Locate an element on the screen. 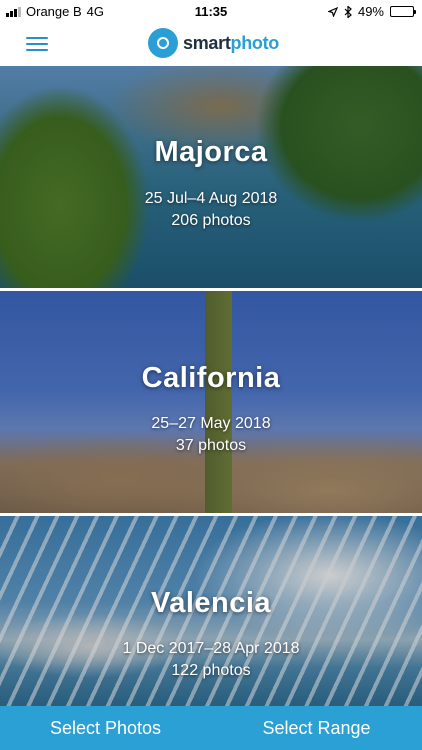  logo-mark-icon is located at coordinates (163, 43).